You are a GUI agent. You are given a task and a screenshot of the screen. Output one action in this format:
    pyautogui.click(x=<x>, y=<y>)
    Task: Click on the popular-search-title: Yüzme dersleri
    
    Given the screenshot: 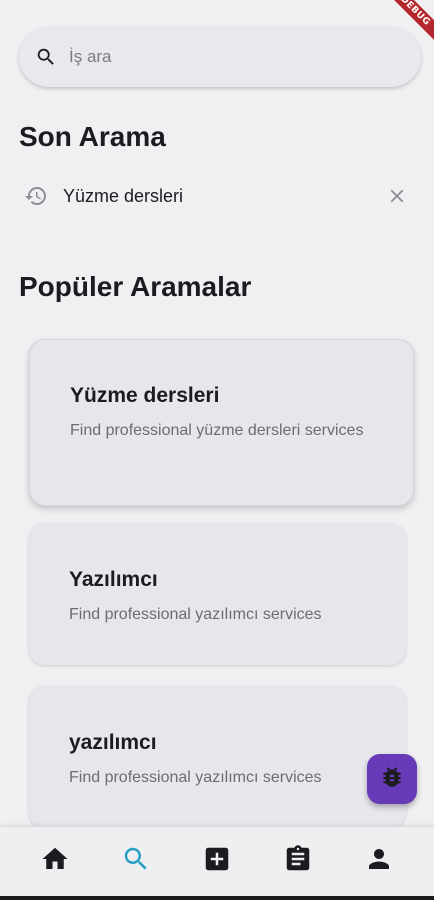 What is the action you would take?
    pyautogui.click(x=145, y=395)
    